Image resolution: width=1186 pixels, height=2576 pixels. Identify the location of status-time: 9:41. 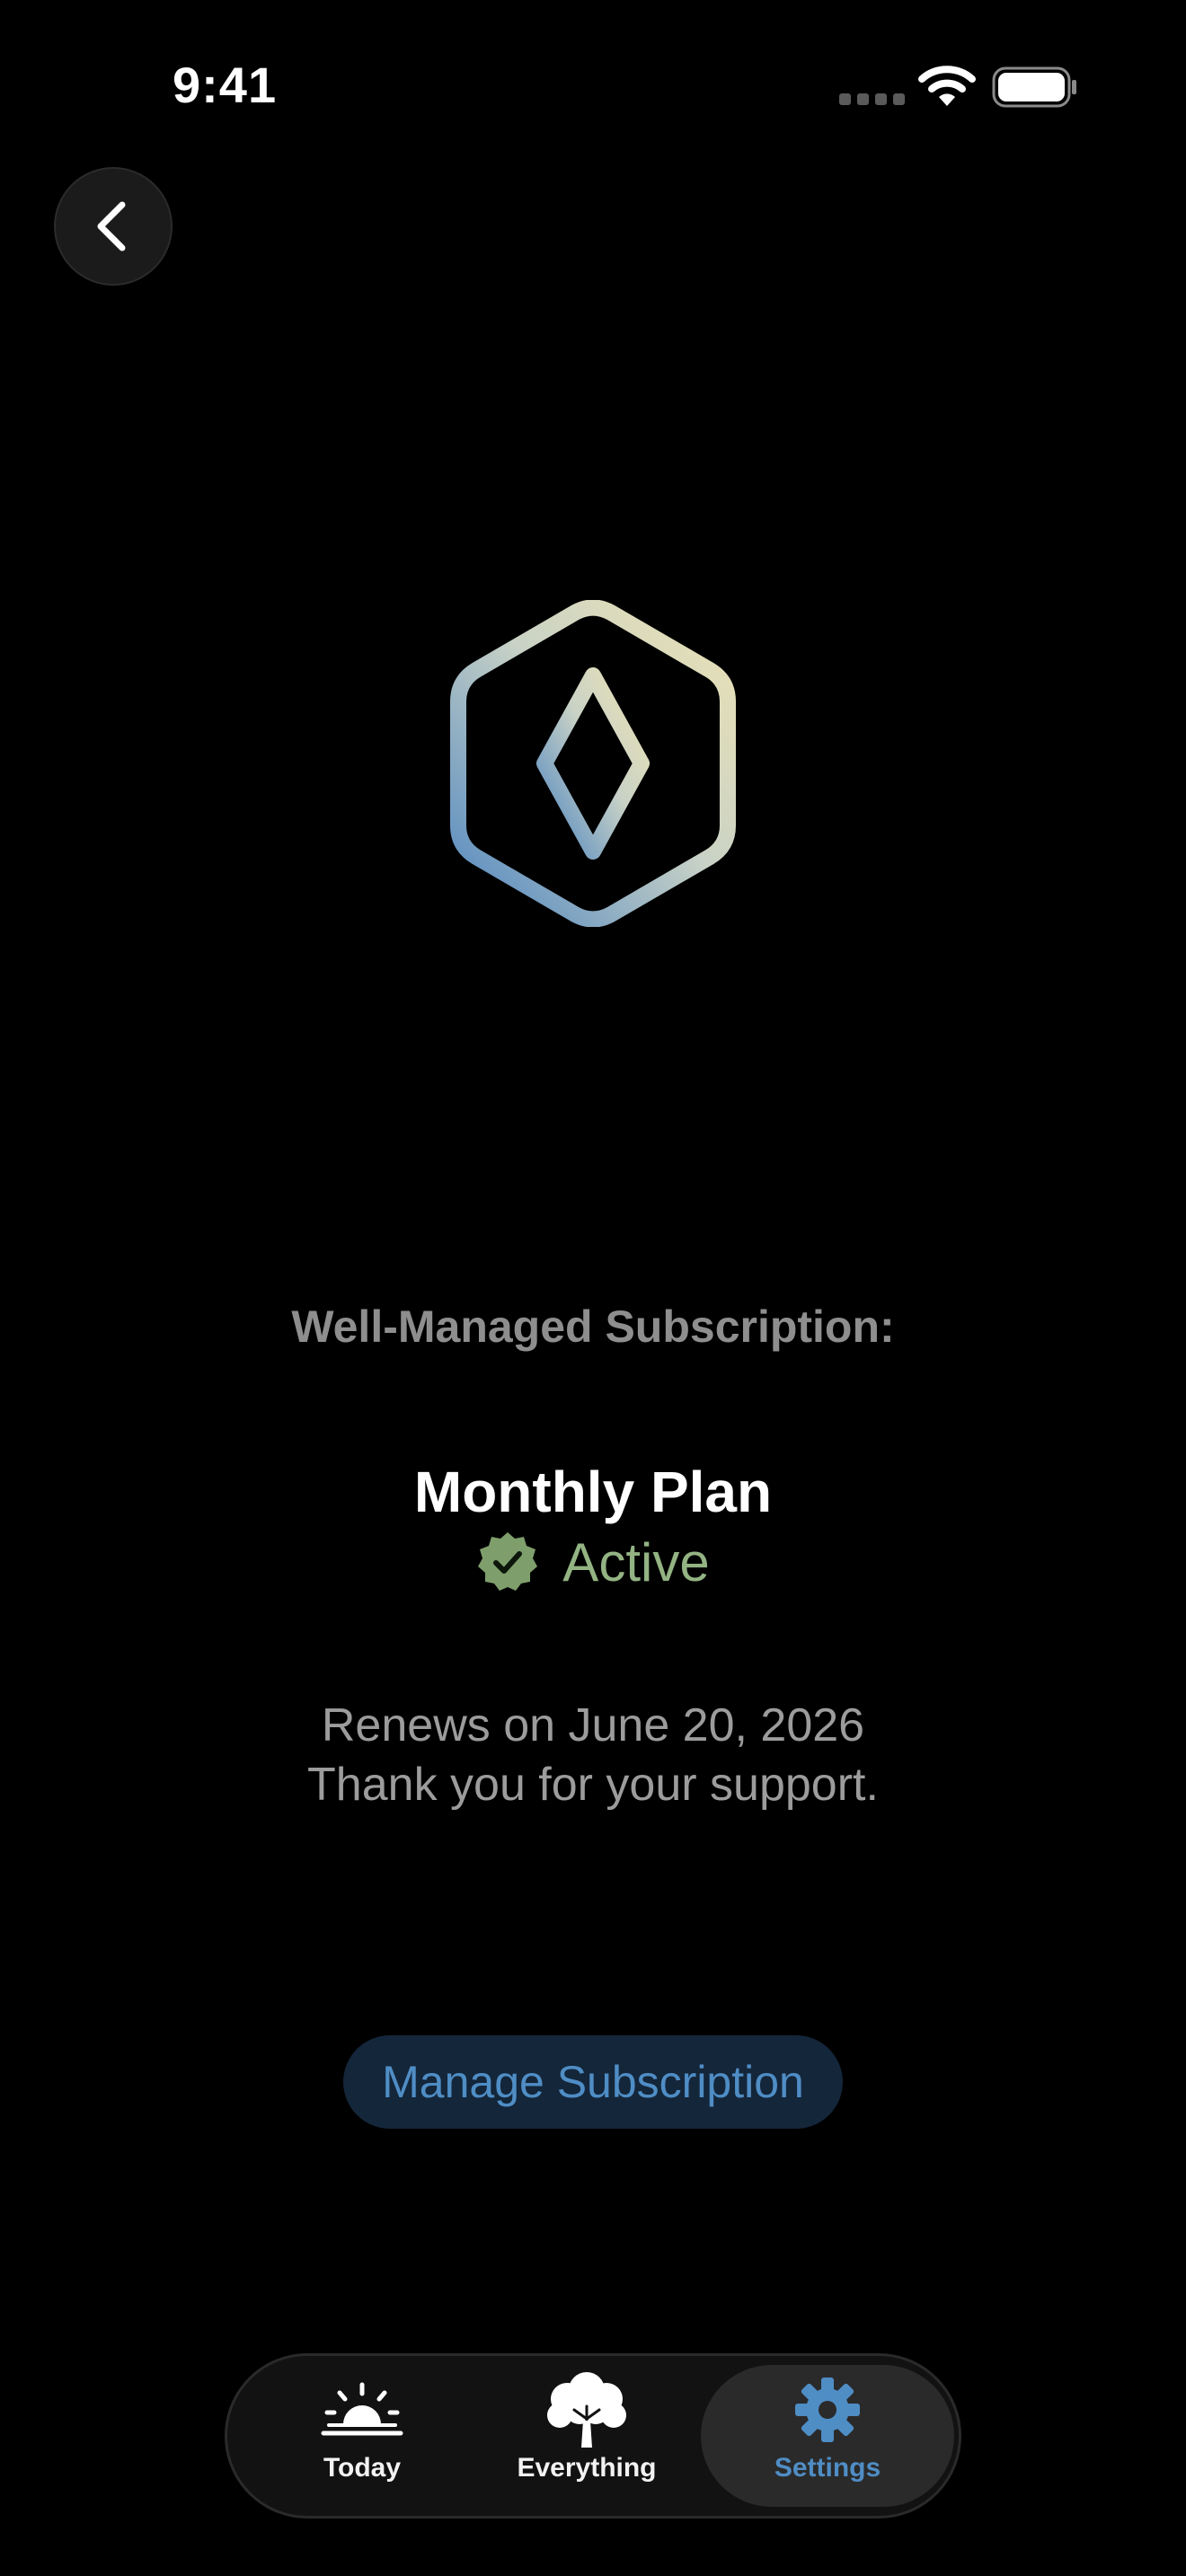
(225, 85).